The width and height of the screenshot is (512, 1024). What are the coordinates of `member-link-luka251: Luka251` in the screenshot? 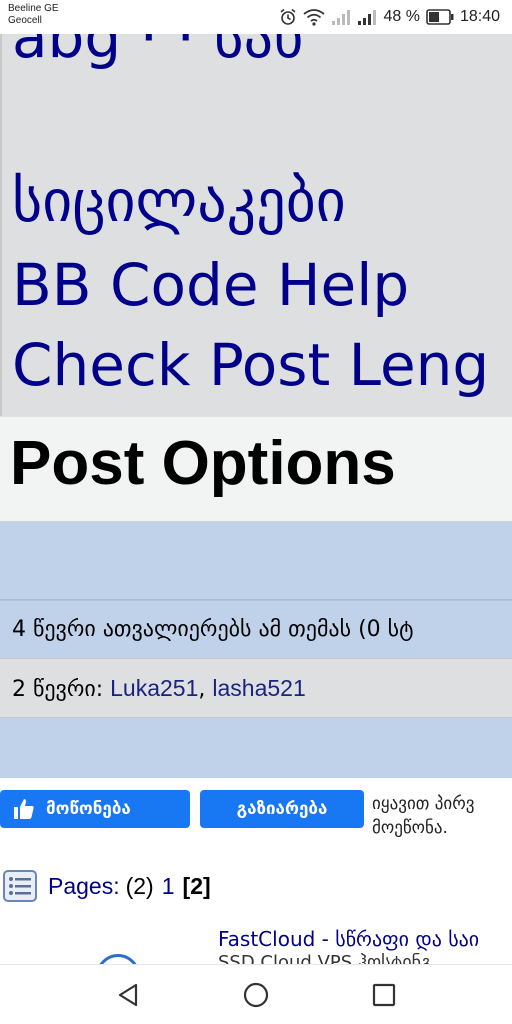 It's located at (154, 688).